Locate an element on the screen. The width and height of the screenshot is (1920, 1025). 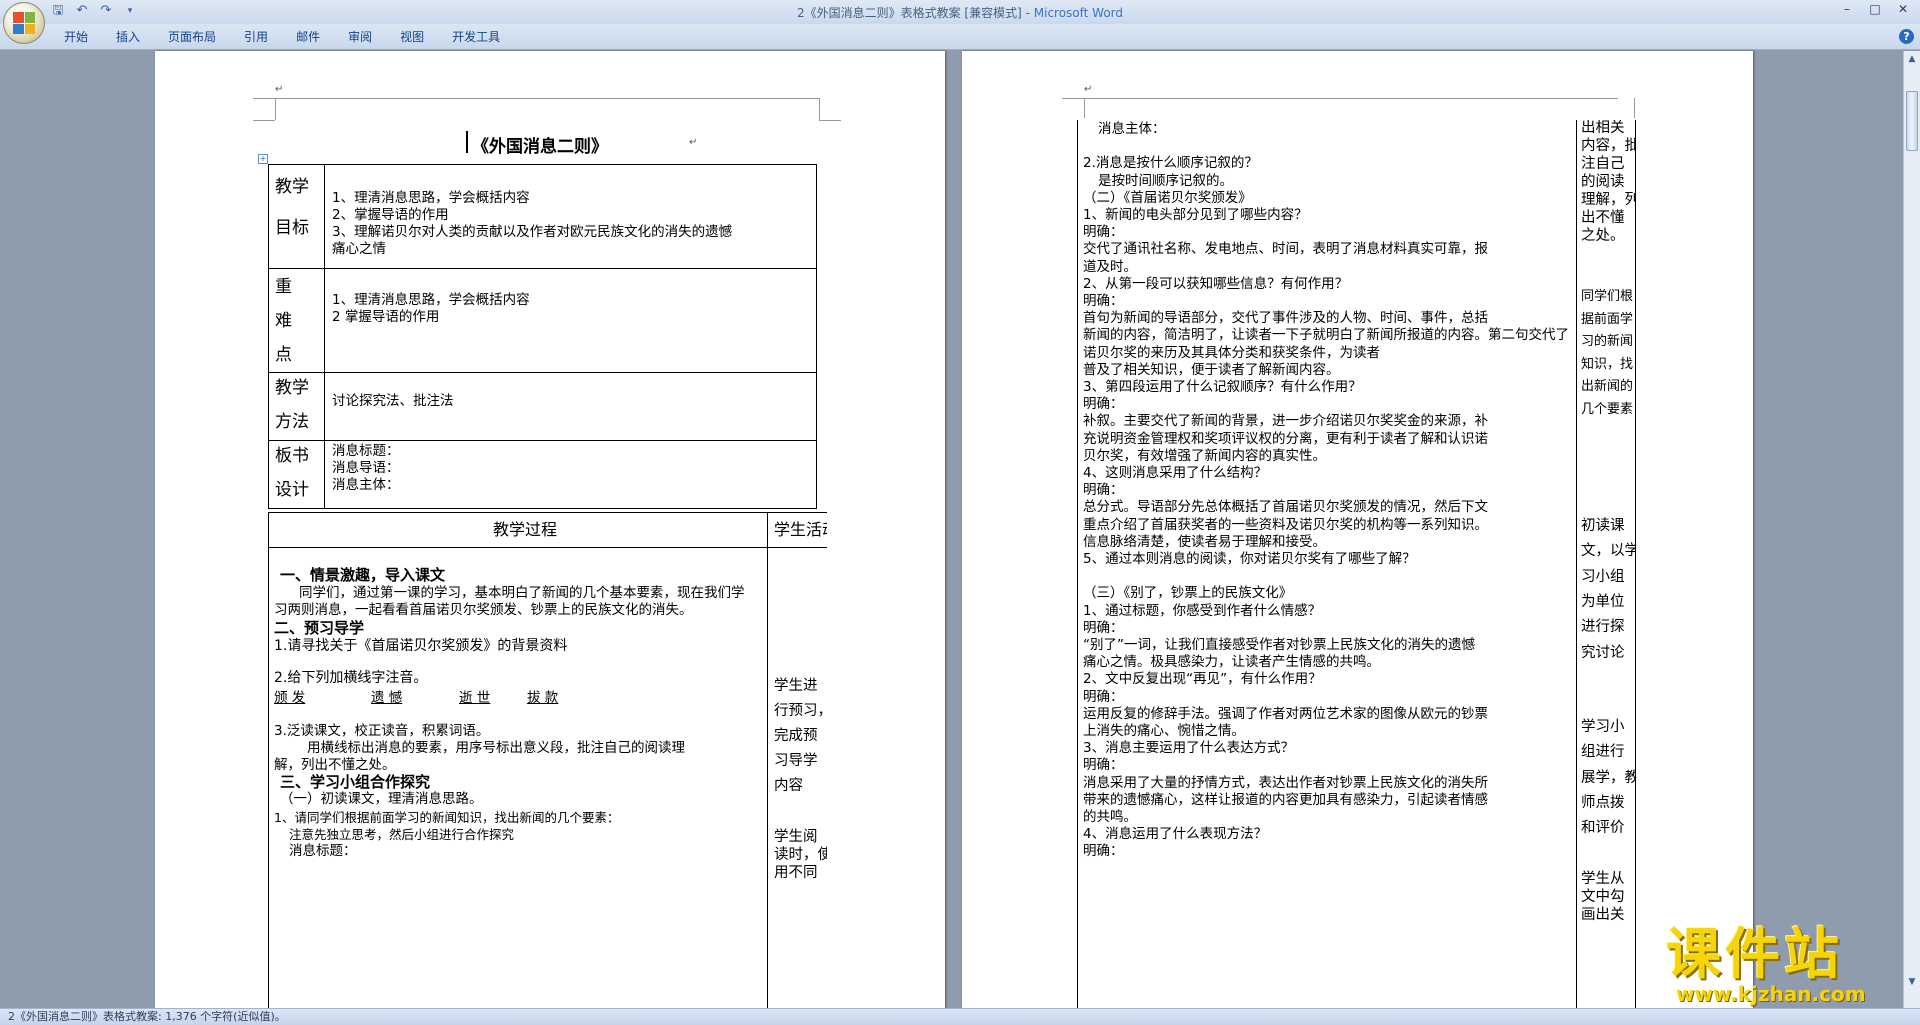
keypoint-line: 2 掌握导语的作用 is located at coordinates (386, 317).